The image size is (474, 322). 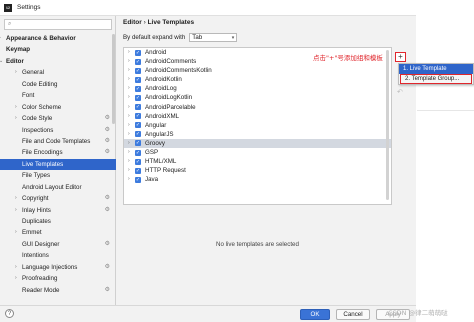 What do you see at coordinates (387, 125) in the screenshot?
I see `template-list-scrollbar` at bounding box center [387, 125].